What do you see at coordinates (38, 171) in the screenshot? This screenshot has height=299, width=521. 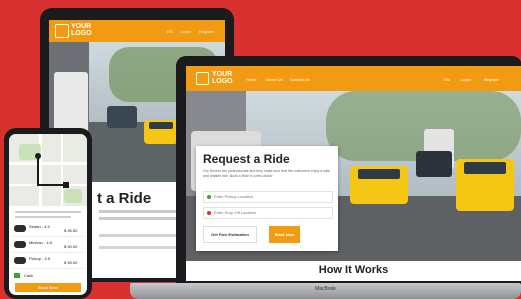 I see `route-line` at bounding box center [38, 171].